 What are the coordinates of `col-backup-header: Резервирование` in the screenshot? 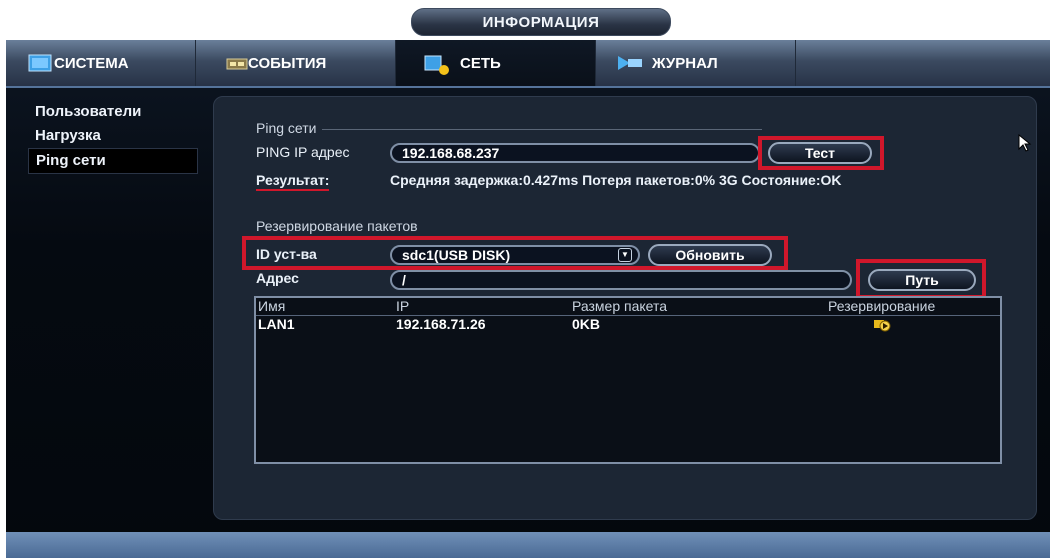 It's located at (882, 306).